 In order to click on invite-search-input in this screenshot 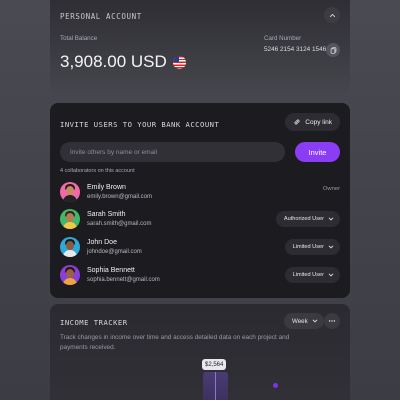, I will do `click(172, 152)`.